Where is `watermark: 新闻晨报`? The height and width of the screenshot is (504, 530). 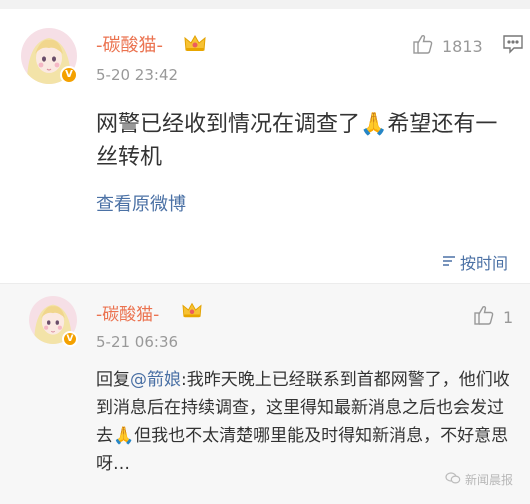 watermark: 新闻晨报 is located at coordinates (479, 479).